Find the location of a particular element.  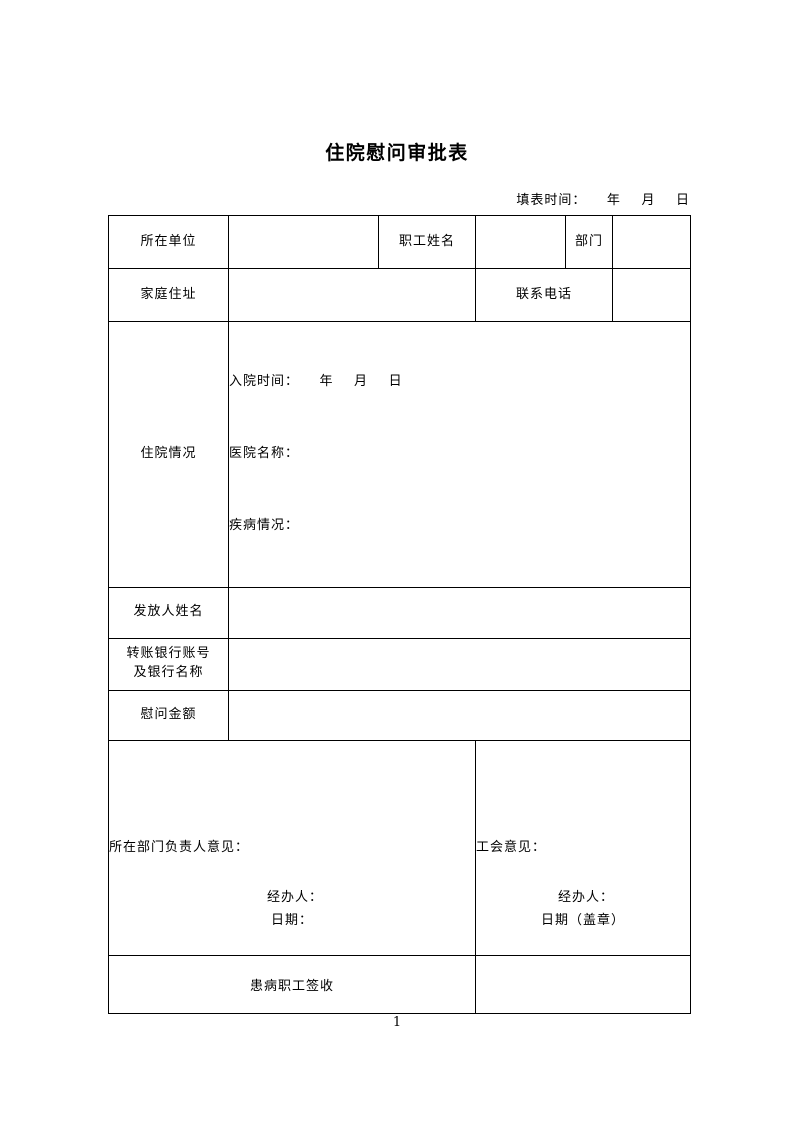

table-row-bank: 转账银行账号 及银行名称 is located at coordinates (399, 664).